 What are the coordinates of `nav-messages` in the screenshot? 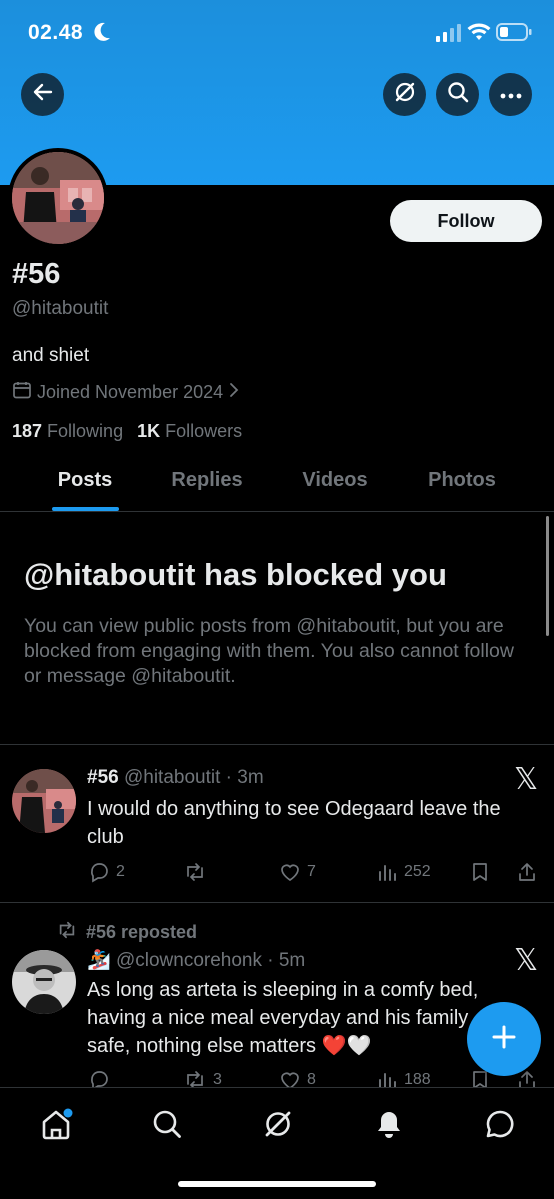 It's located at (500, 1126).